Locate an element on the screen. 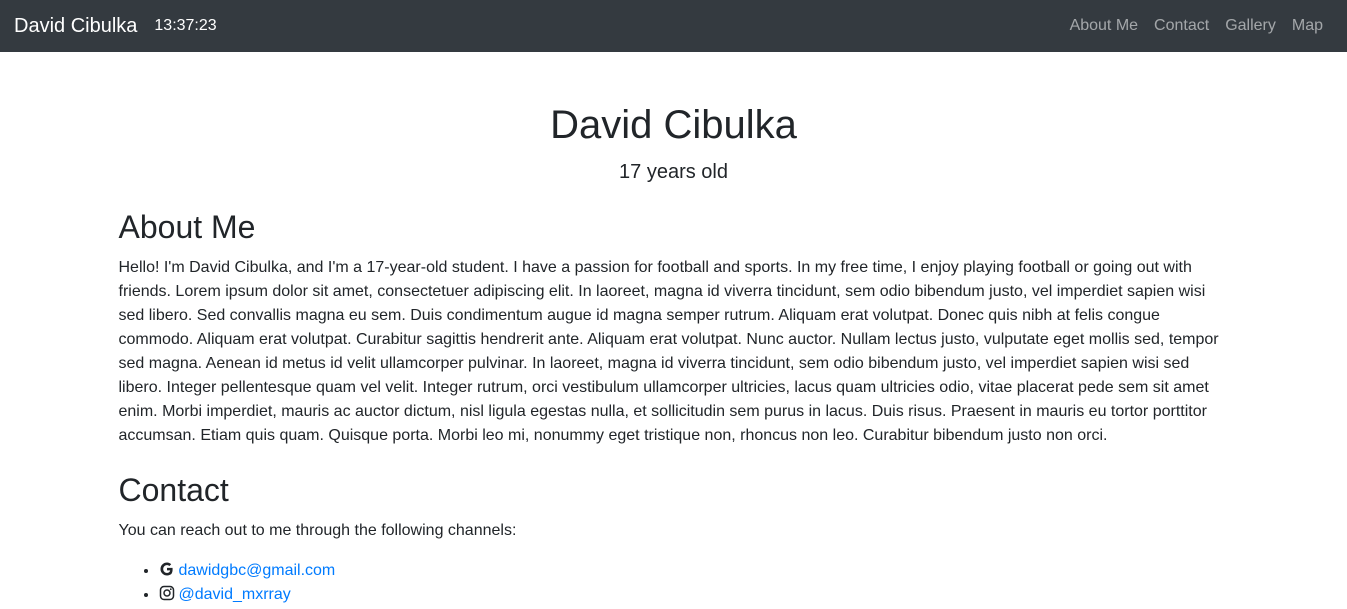 This screenshot has height=609, width=1347. brand-link: David Cibulka is located at coordinates (75, 26).